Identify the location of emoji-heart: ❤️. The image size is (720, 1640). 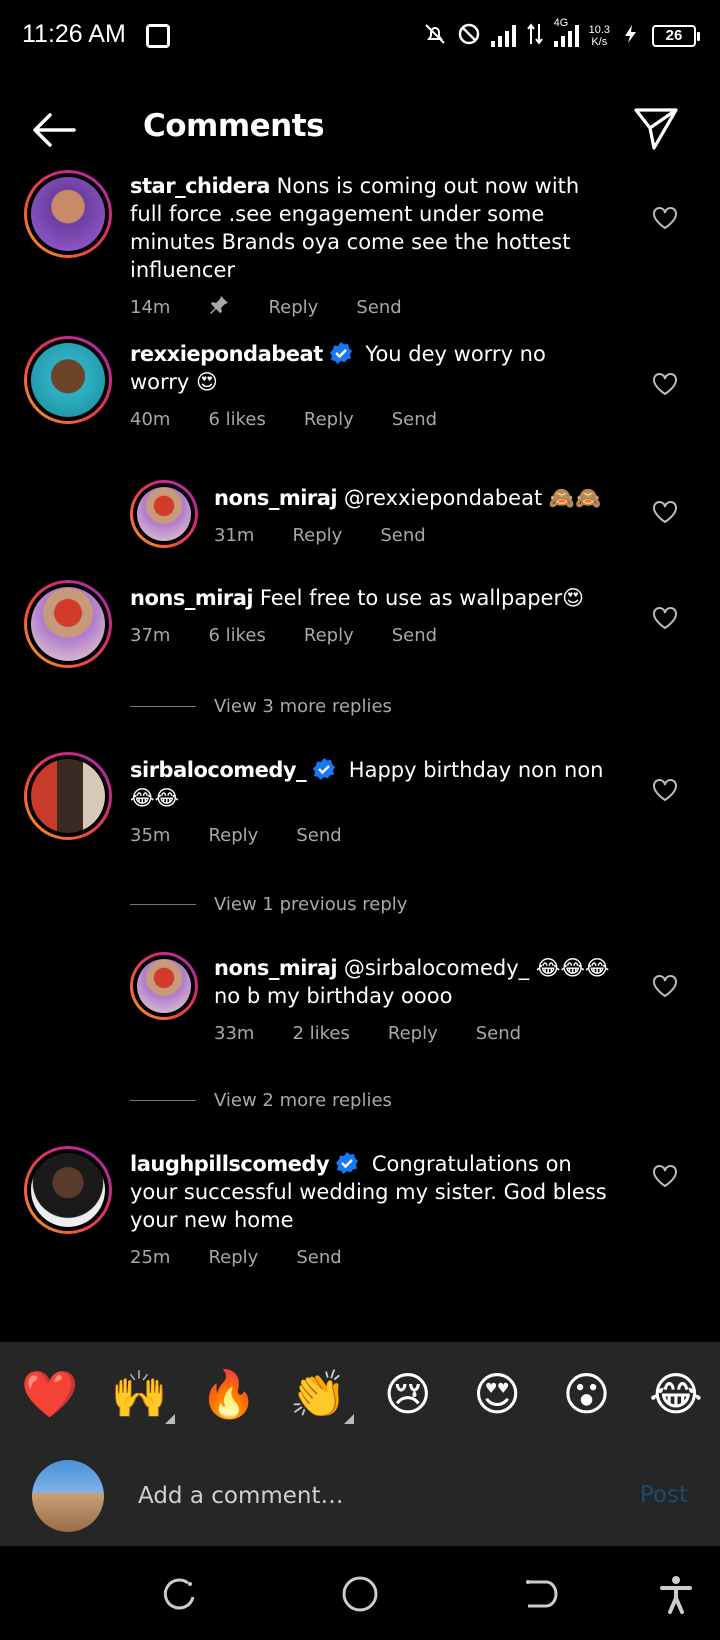
(50, 1394).